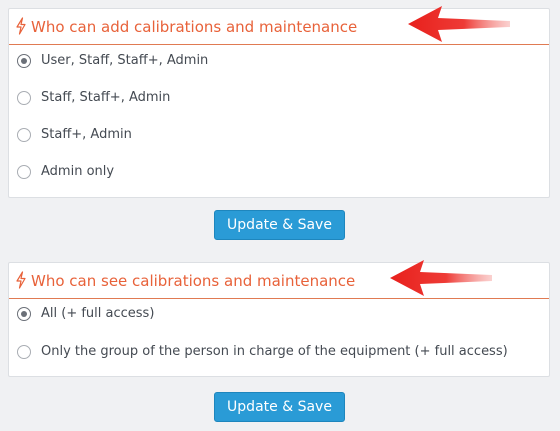  I want to click on option-label: All (+ full access), so click(98, 313).